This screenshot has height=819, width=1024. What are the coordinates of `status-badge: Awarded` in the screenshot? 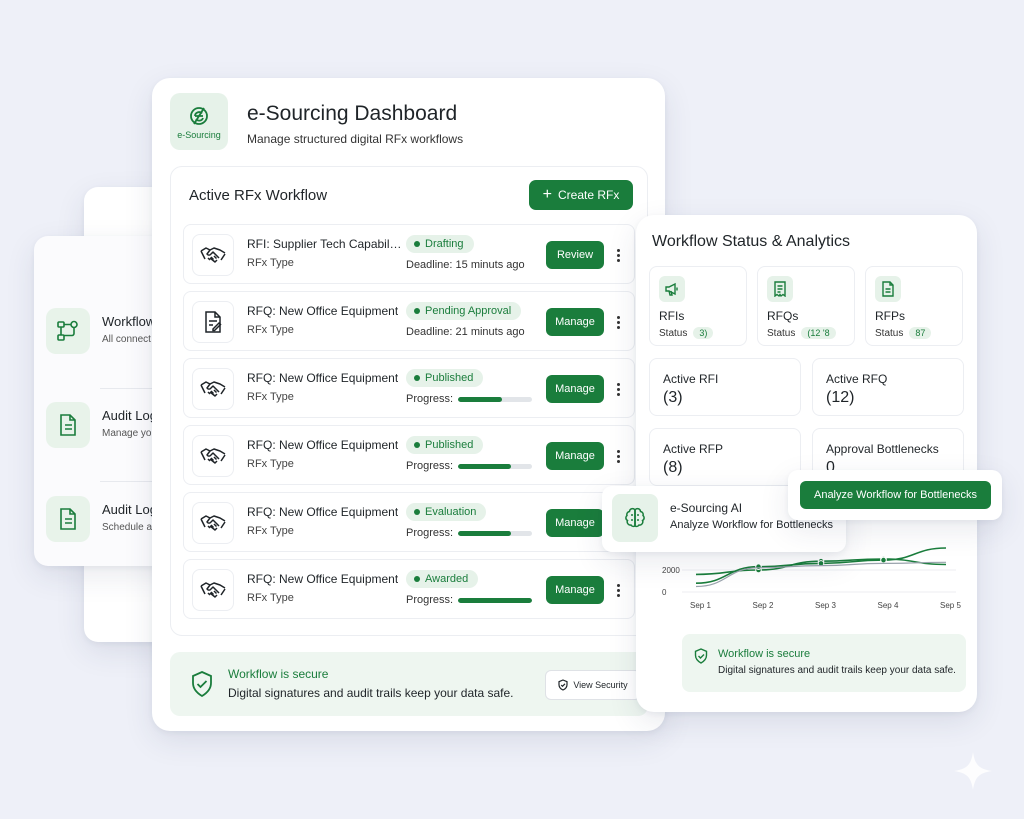 It's located at (442, 579).